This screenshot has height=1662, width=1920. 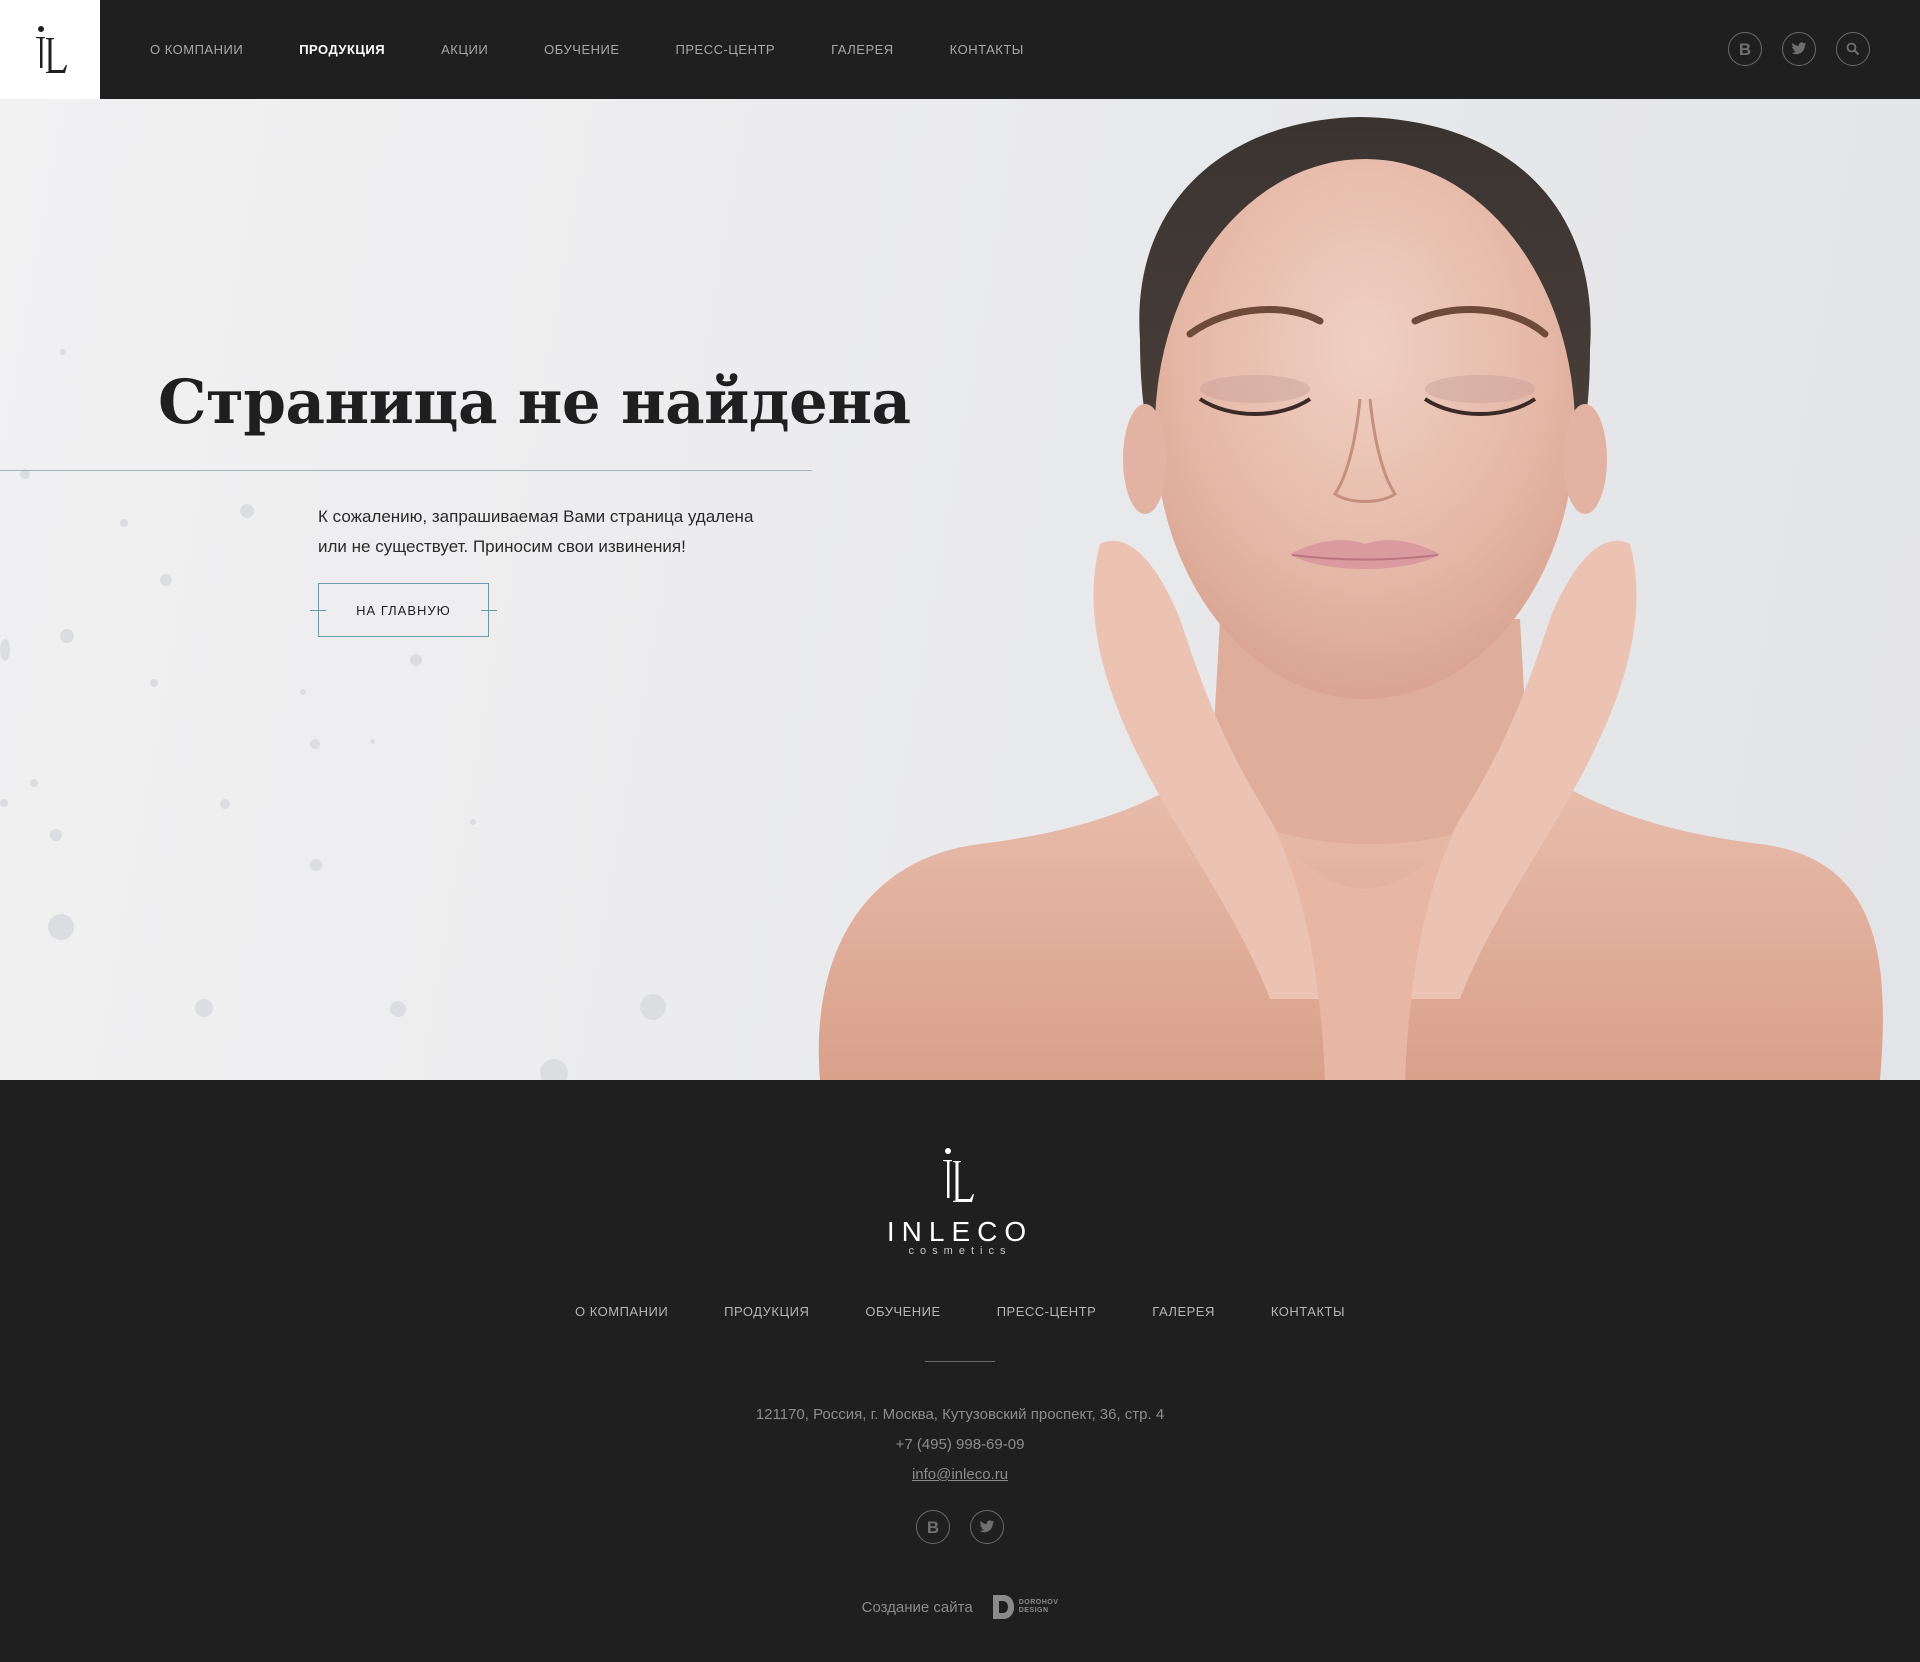 What do you see at coordinates (1003, 1607) in the screenshot?
I see `dorohov-design-logo-icon` at bounding box center [1003, 1607].